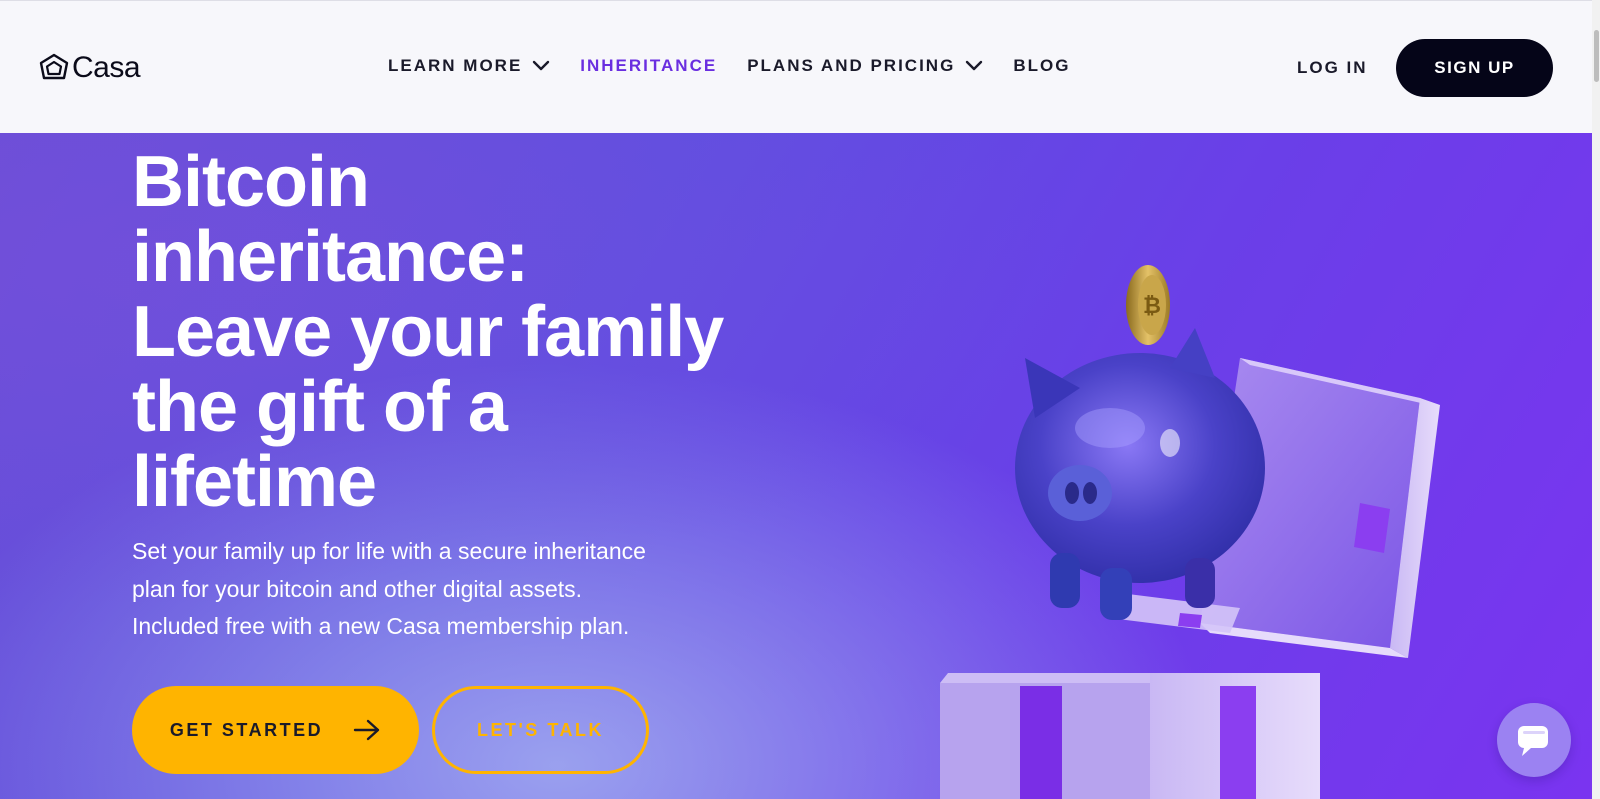  Describe the element at coordinates (251, 182) in the screenshot. I see `hero-title-line: Bitcoin` at that location.